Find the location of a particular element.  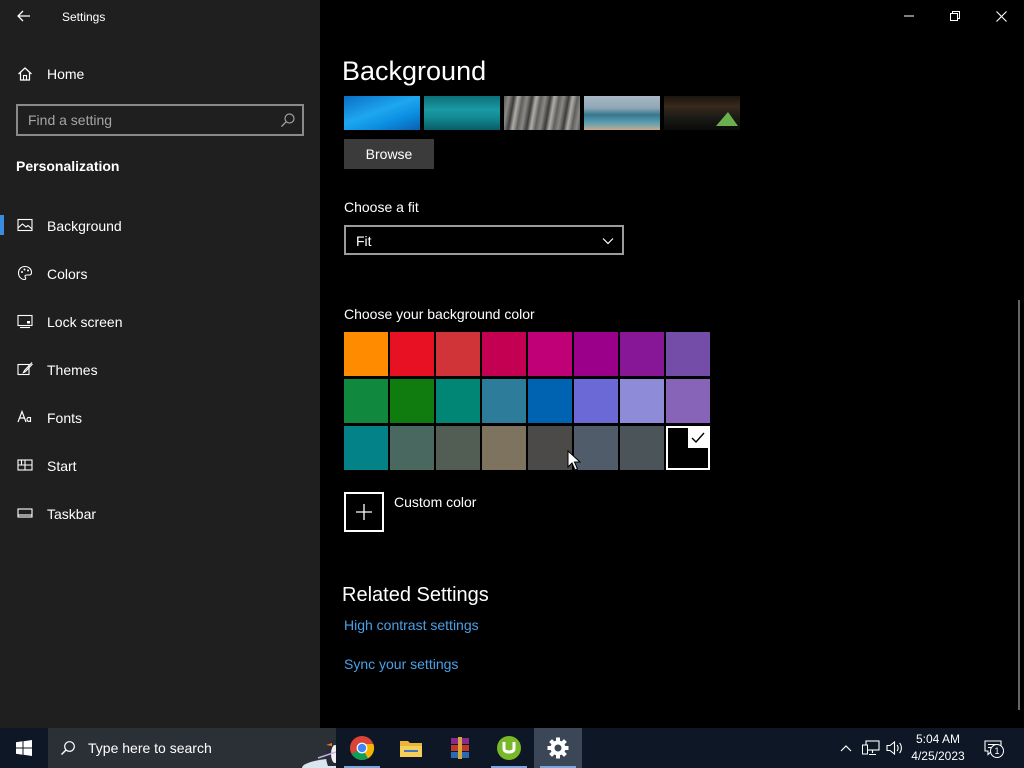

volume-button is located at coordinates (895, 748).